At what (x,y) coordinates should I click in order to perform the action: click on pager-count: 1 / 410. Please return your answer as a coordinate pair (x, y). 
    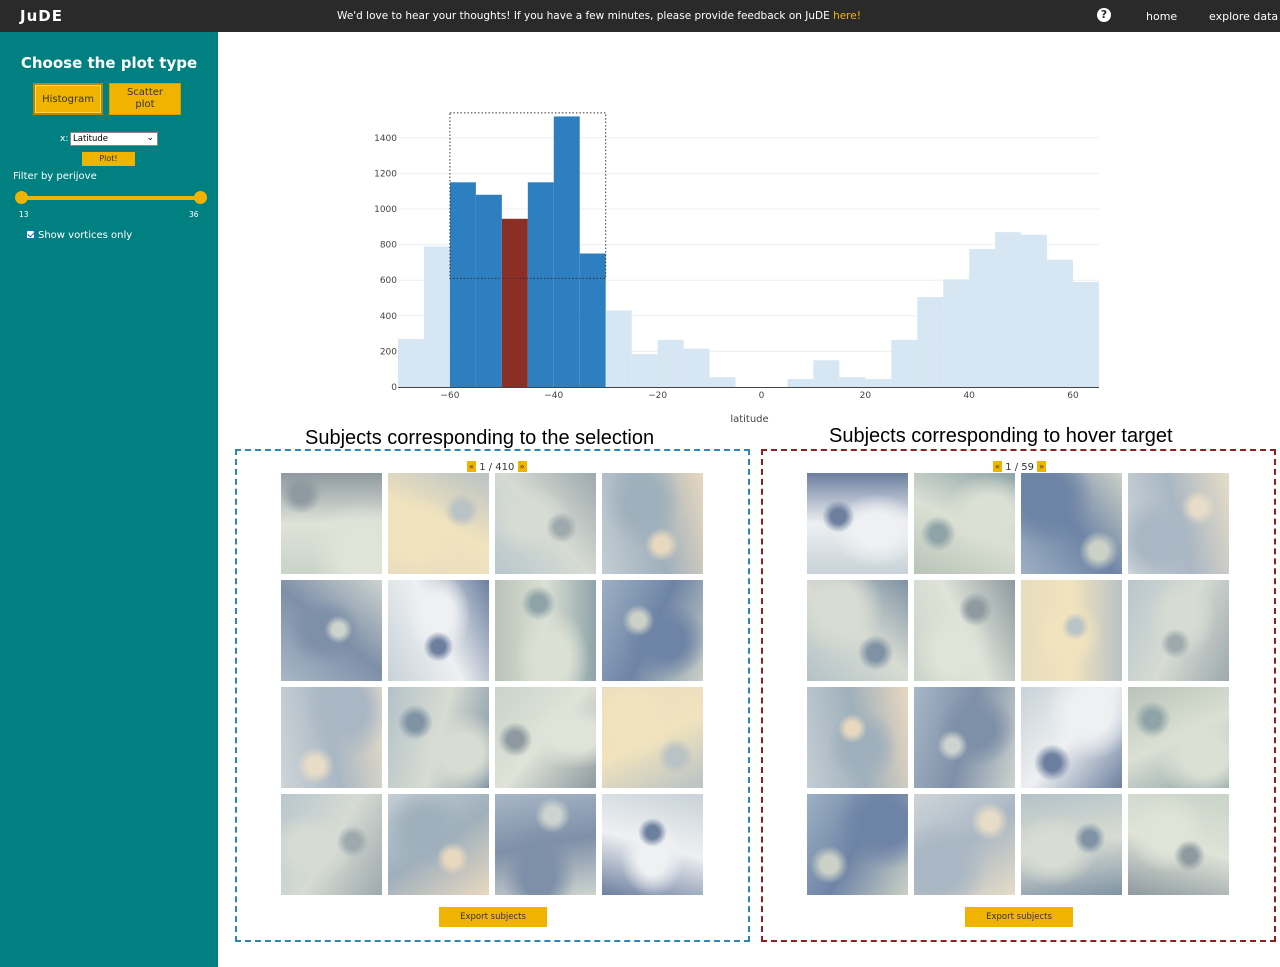
    Looking at the image, I should click on (497, 467).